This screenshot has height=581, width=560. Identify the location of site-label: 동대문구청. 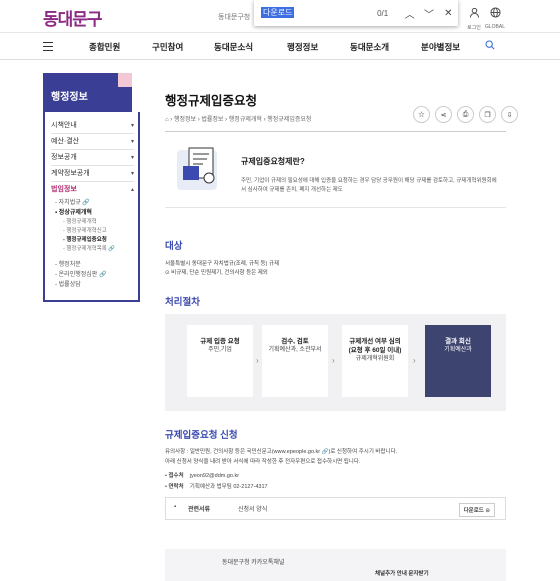
(234, 17).